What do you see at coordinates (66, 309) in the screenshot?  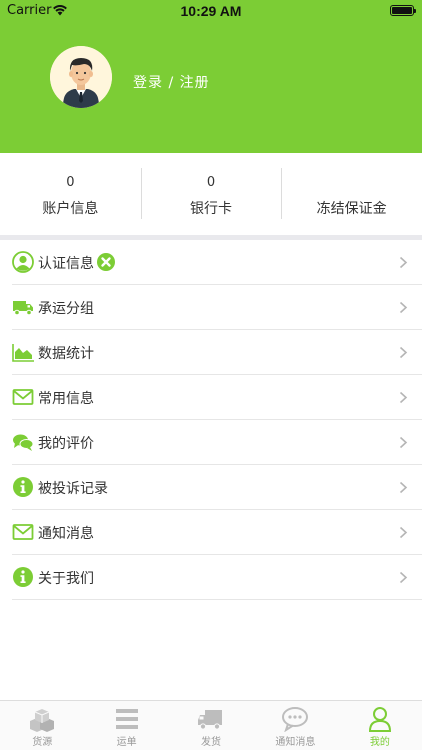 I see `menu-item-label: 承运分组` at bounding box center [66, 309].